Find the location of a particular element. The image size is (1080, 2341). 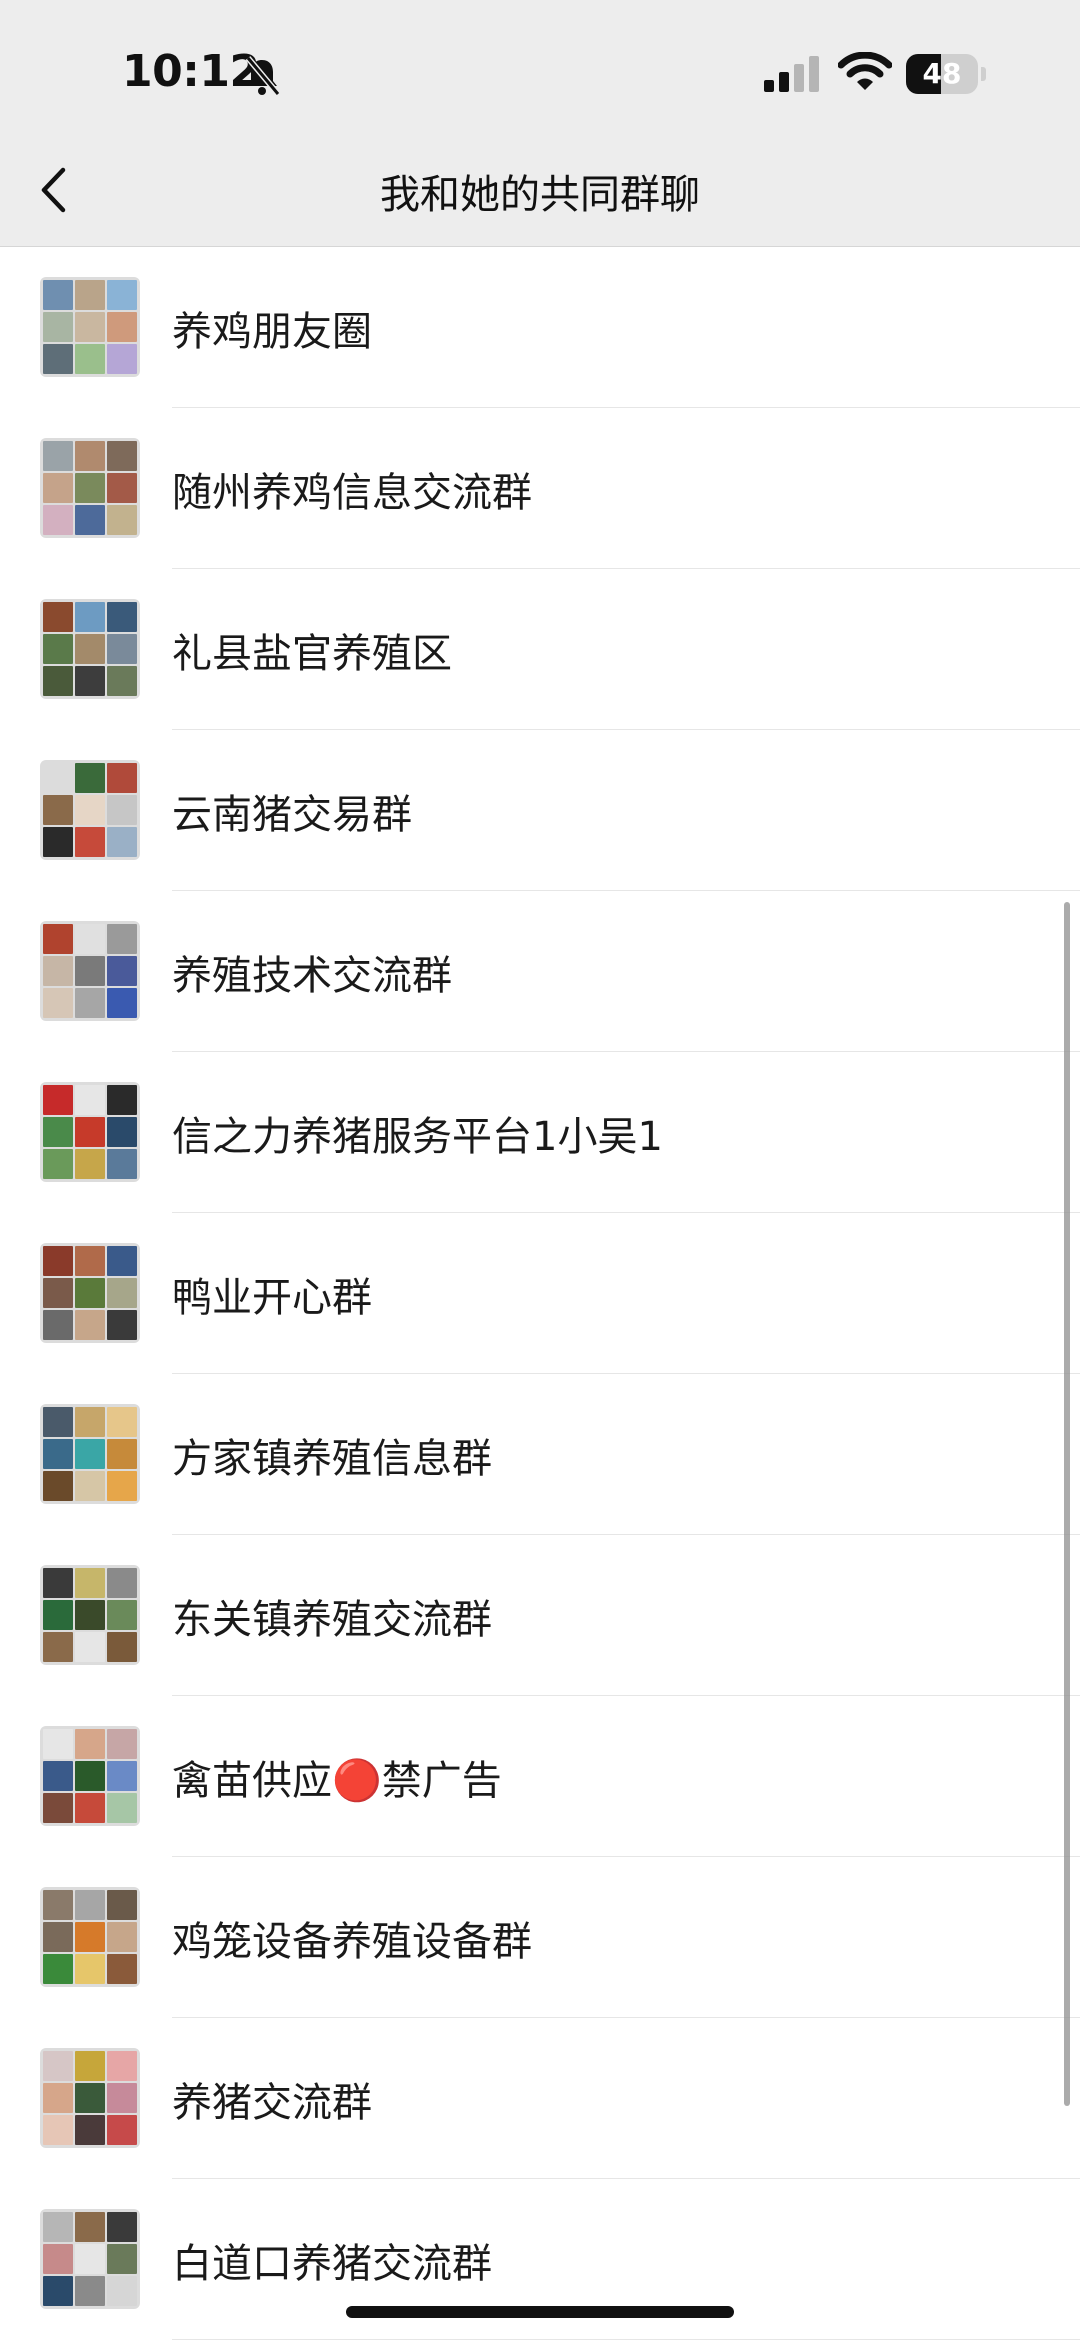

group-list-item: 礼县盐官养殖区 is located at coordinates (540, 649).